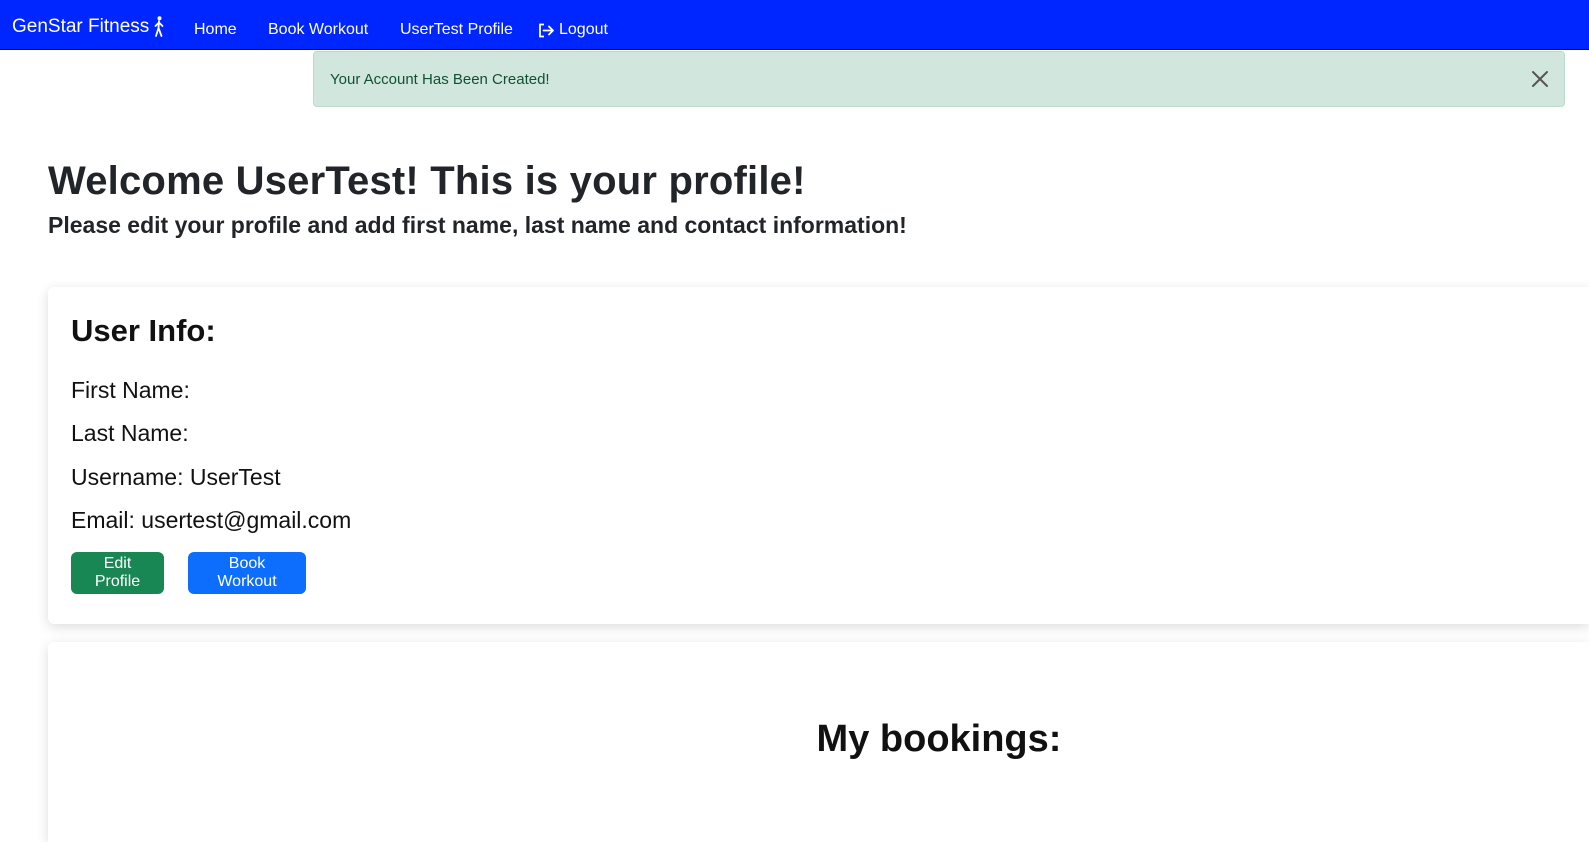 The width and height of the screenshot is (1589, 842). I want to click on walking-person-icon, so click(159, 26).